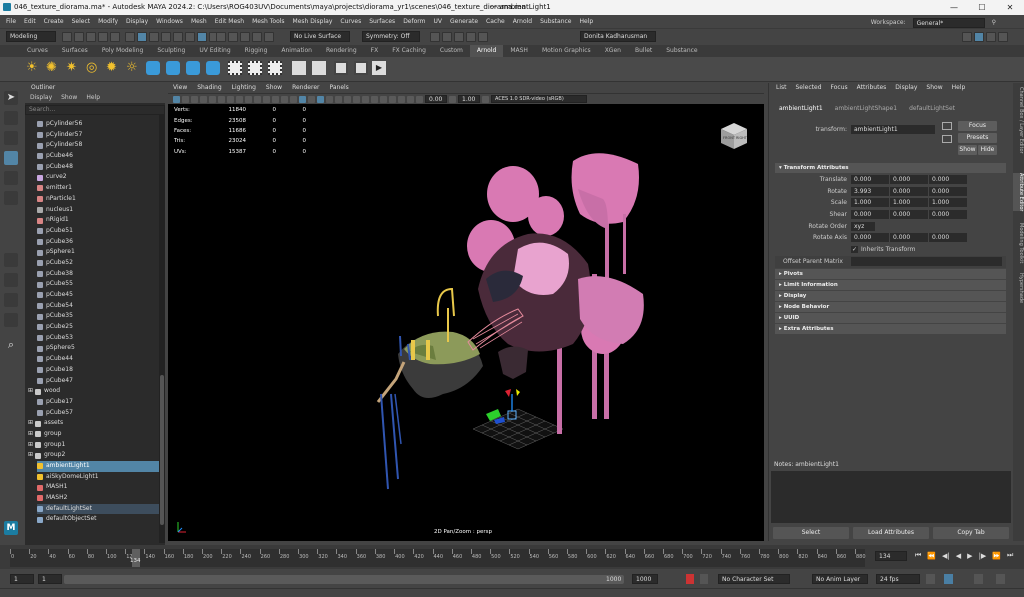  I want to click on ae-menu-display: Display, so click(906, 88).